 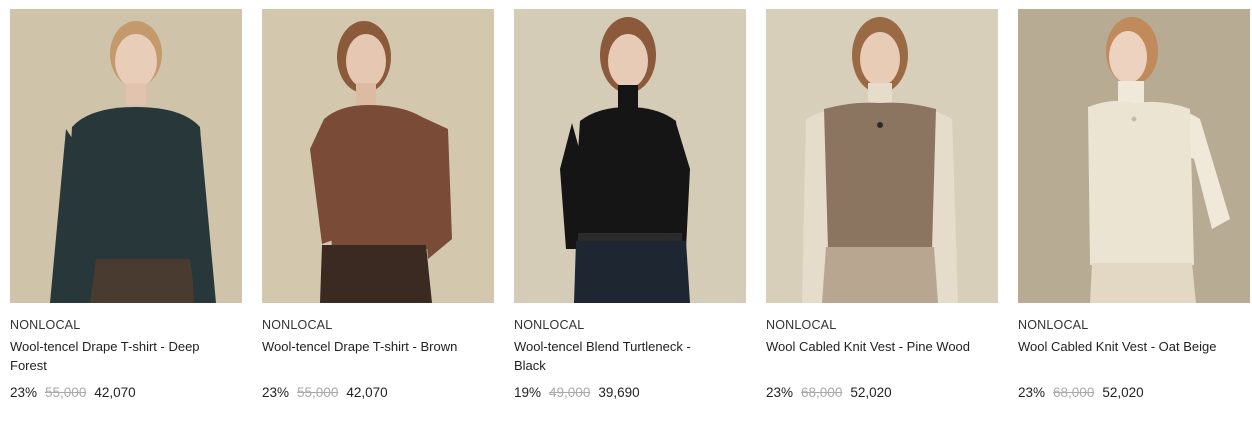 What do you see at coordinates (115, 356) in the screenshot?
I see `product-name: Wool-tencel Drape T-shirt - Deep Forest` at bounding box center [115, 356].